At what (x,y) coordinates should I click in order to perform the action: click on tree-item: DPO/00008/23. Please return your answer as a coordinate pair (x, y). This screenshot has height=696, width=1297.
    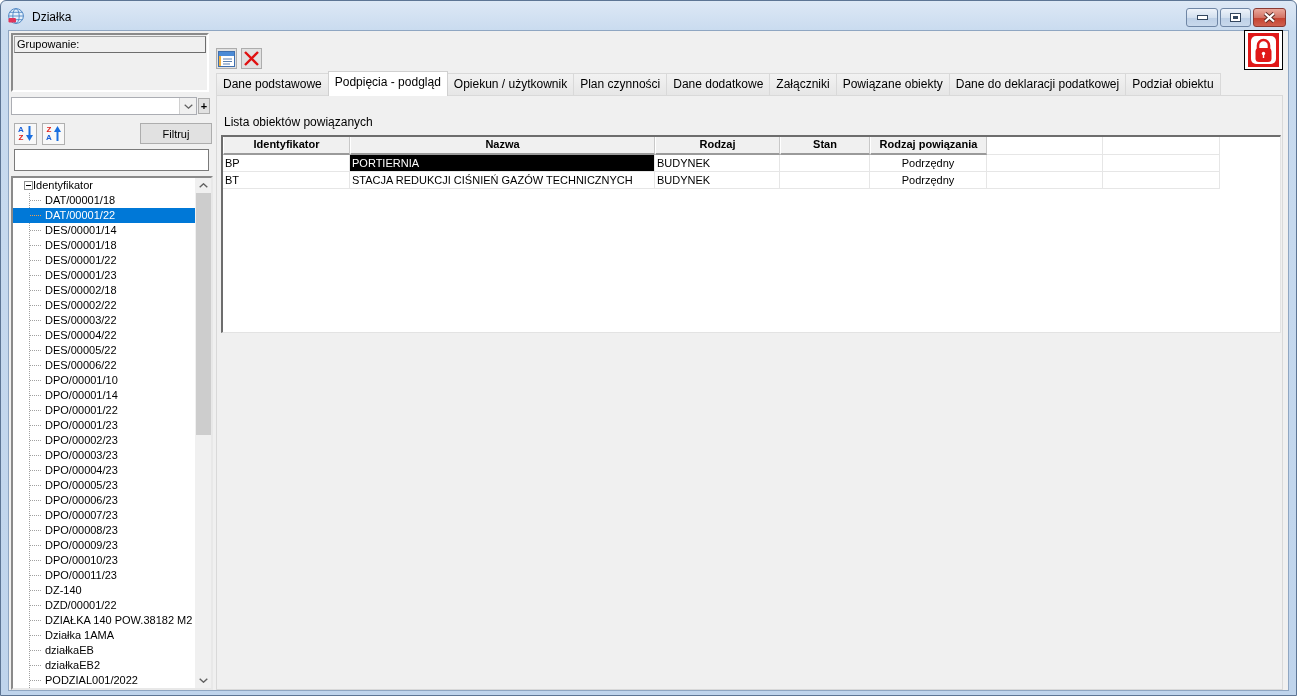
    Looking at the image, I should click on (104, 530).